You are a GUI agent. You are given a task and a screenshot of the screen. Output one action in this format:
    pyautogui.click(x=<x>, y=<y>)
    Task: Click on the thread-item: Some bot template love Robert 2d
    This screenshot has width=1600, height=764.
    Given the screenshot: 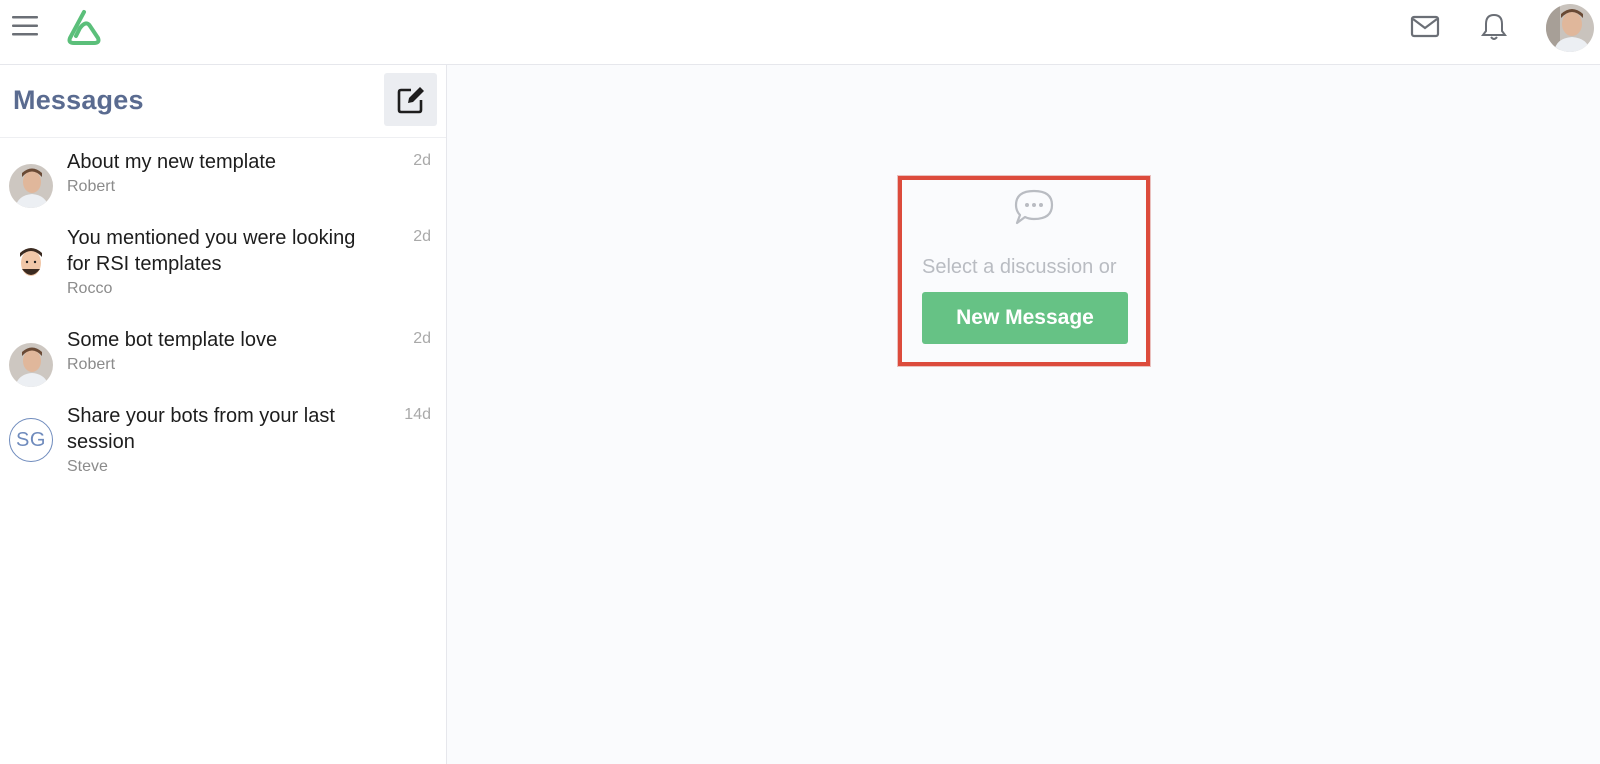 What is the action you would take?
    pyautogui.click(x=223, y=360)
    